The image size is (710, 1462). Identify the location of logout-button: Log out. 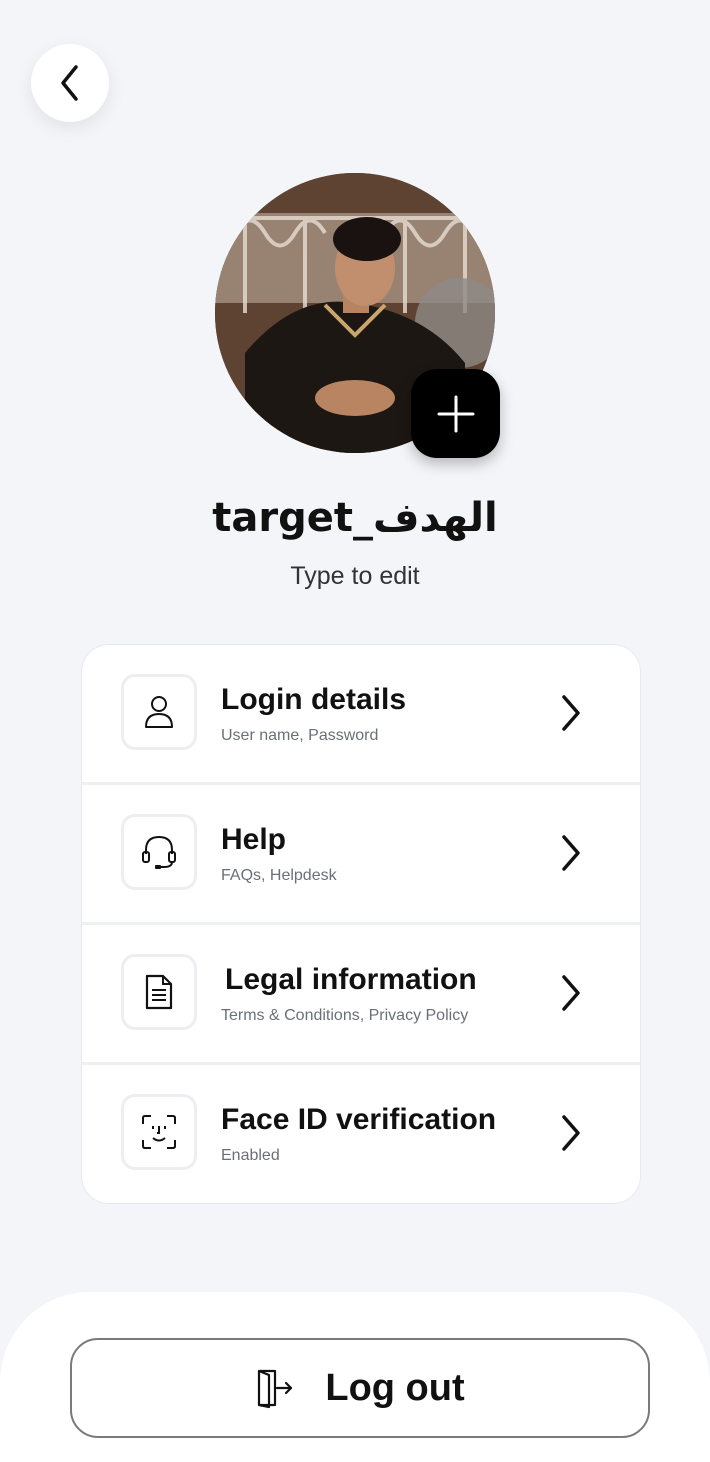
(360, 1388).